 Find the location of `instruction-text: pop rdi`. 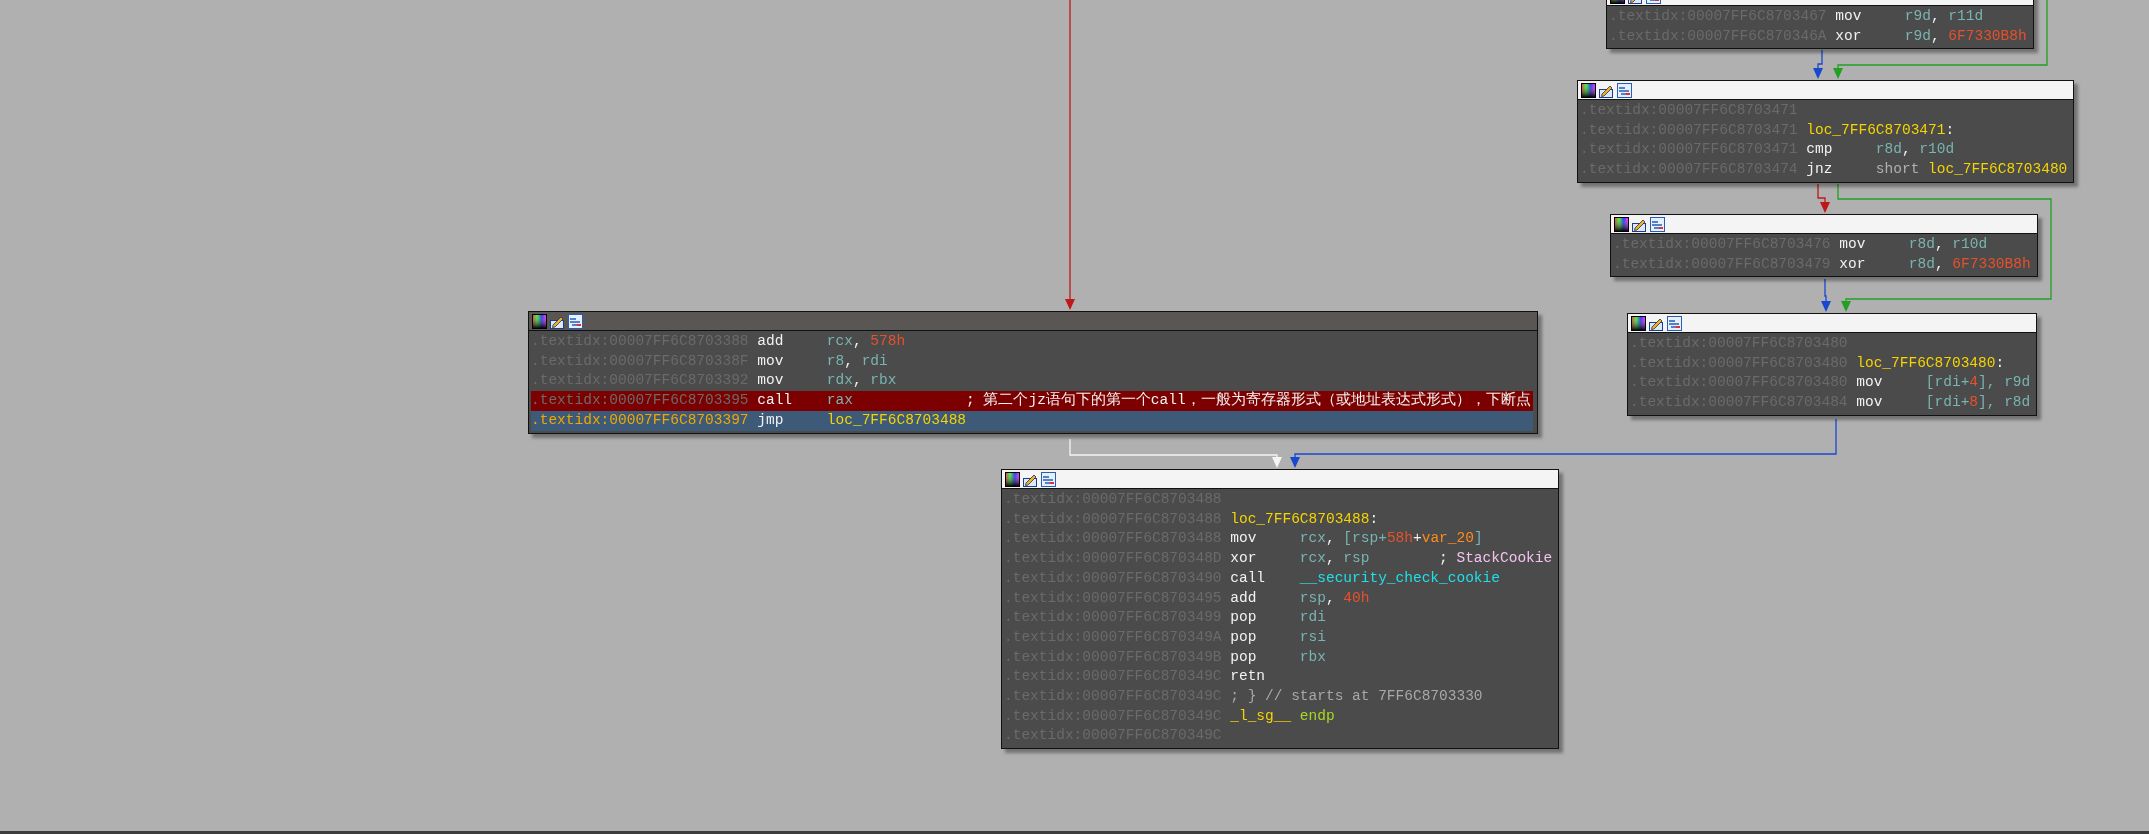

instruction-text: pop rdi is located at coordinates (1278, 618).